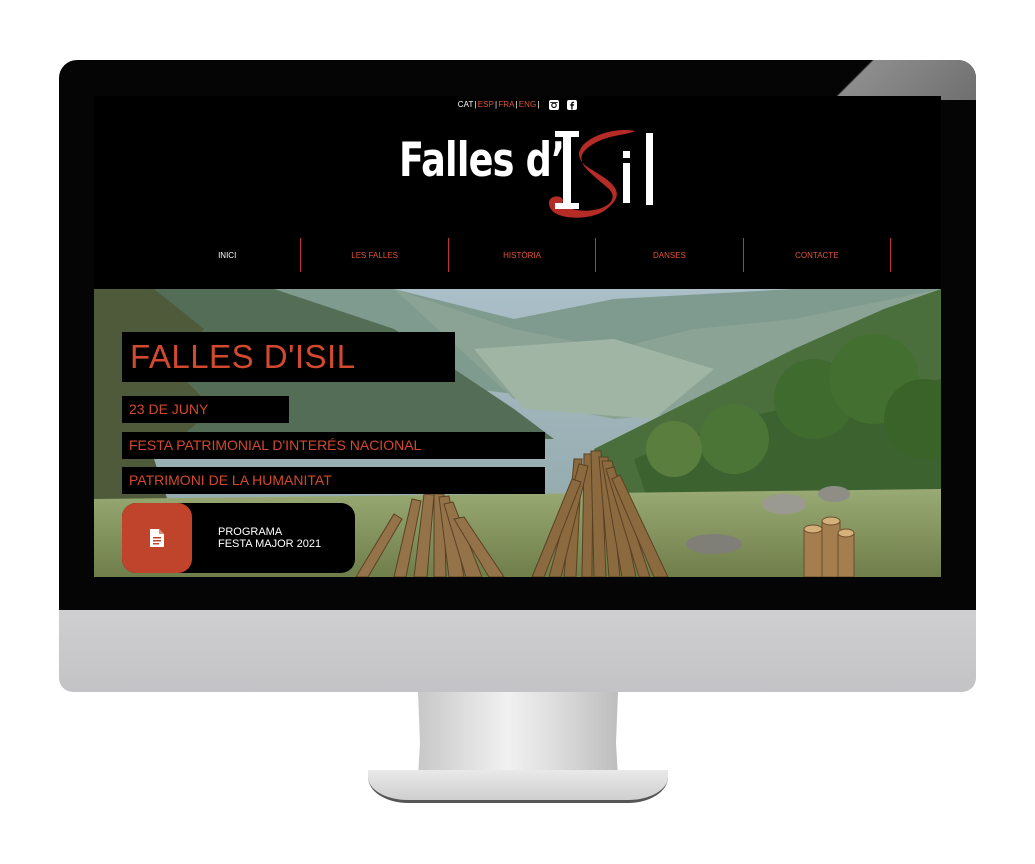 This screenshot has height=864, width=1035. Describe the element at coordinates (506, 104) in the screenshot. I see `lang-fra: FRA` at that location.